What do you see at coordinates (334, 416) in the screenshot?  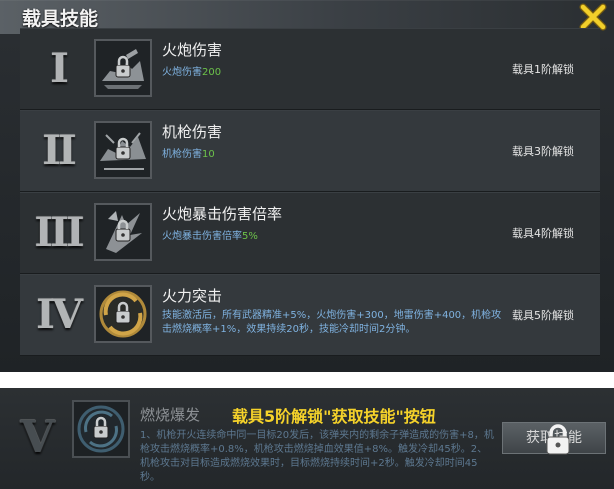 I see `unlock-tip: 载具5阶解锁"获取技能"按钮` at bounding box center [334, 416].